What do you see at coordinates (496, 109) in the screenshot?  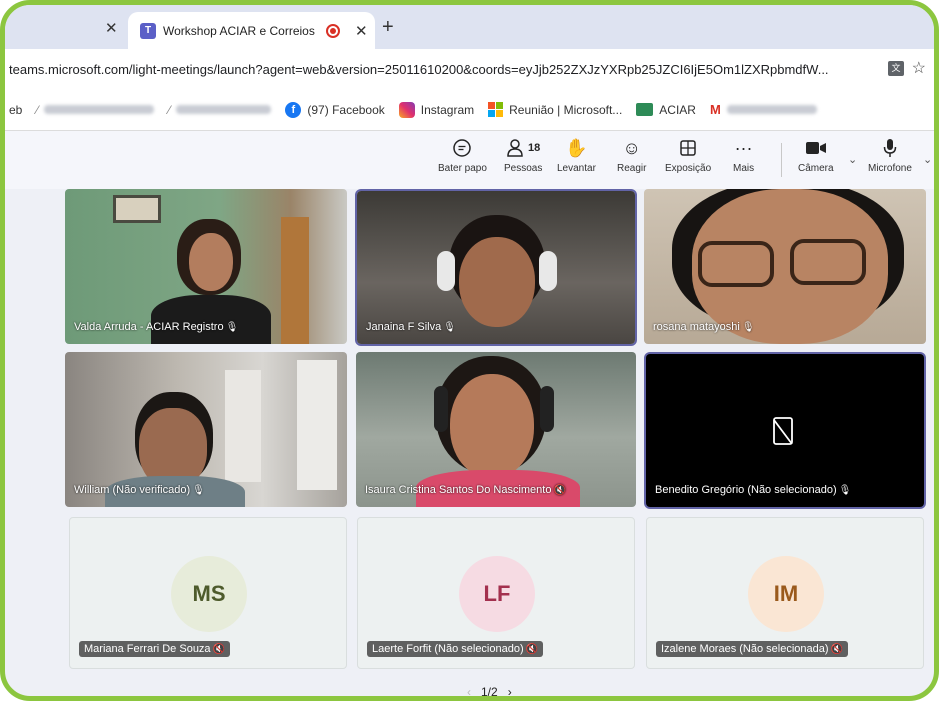 I see `microsoft-icon` at bounding box center [496, 109].